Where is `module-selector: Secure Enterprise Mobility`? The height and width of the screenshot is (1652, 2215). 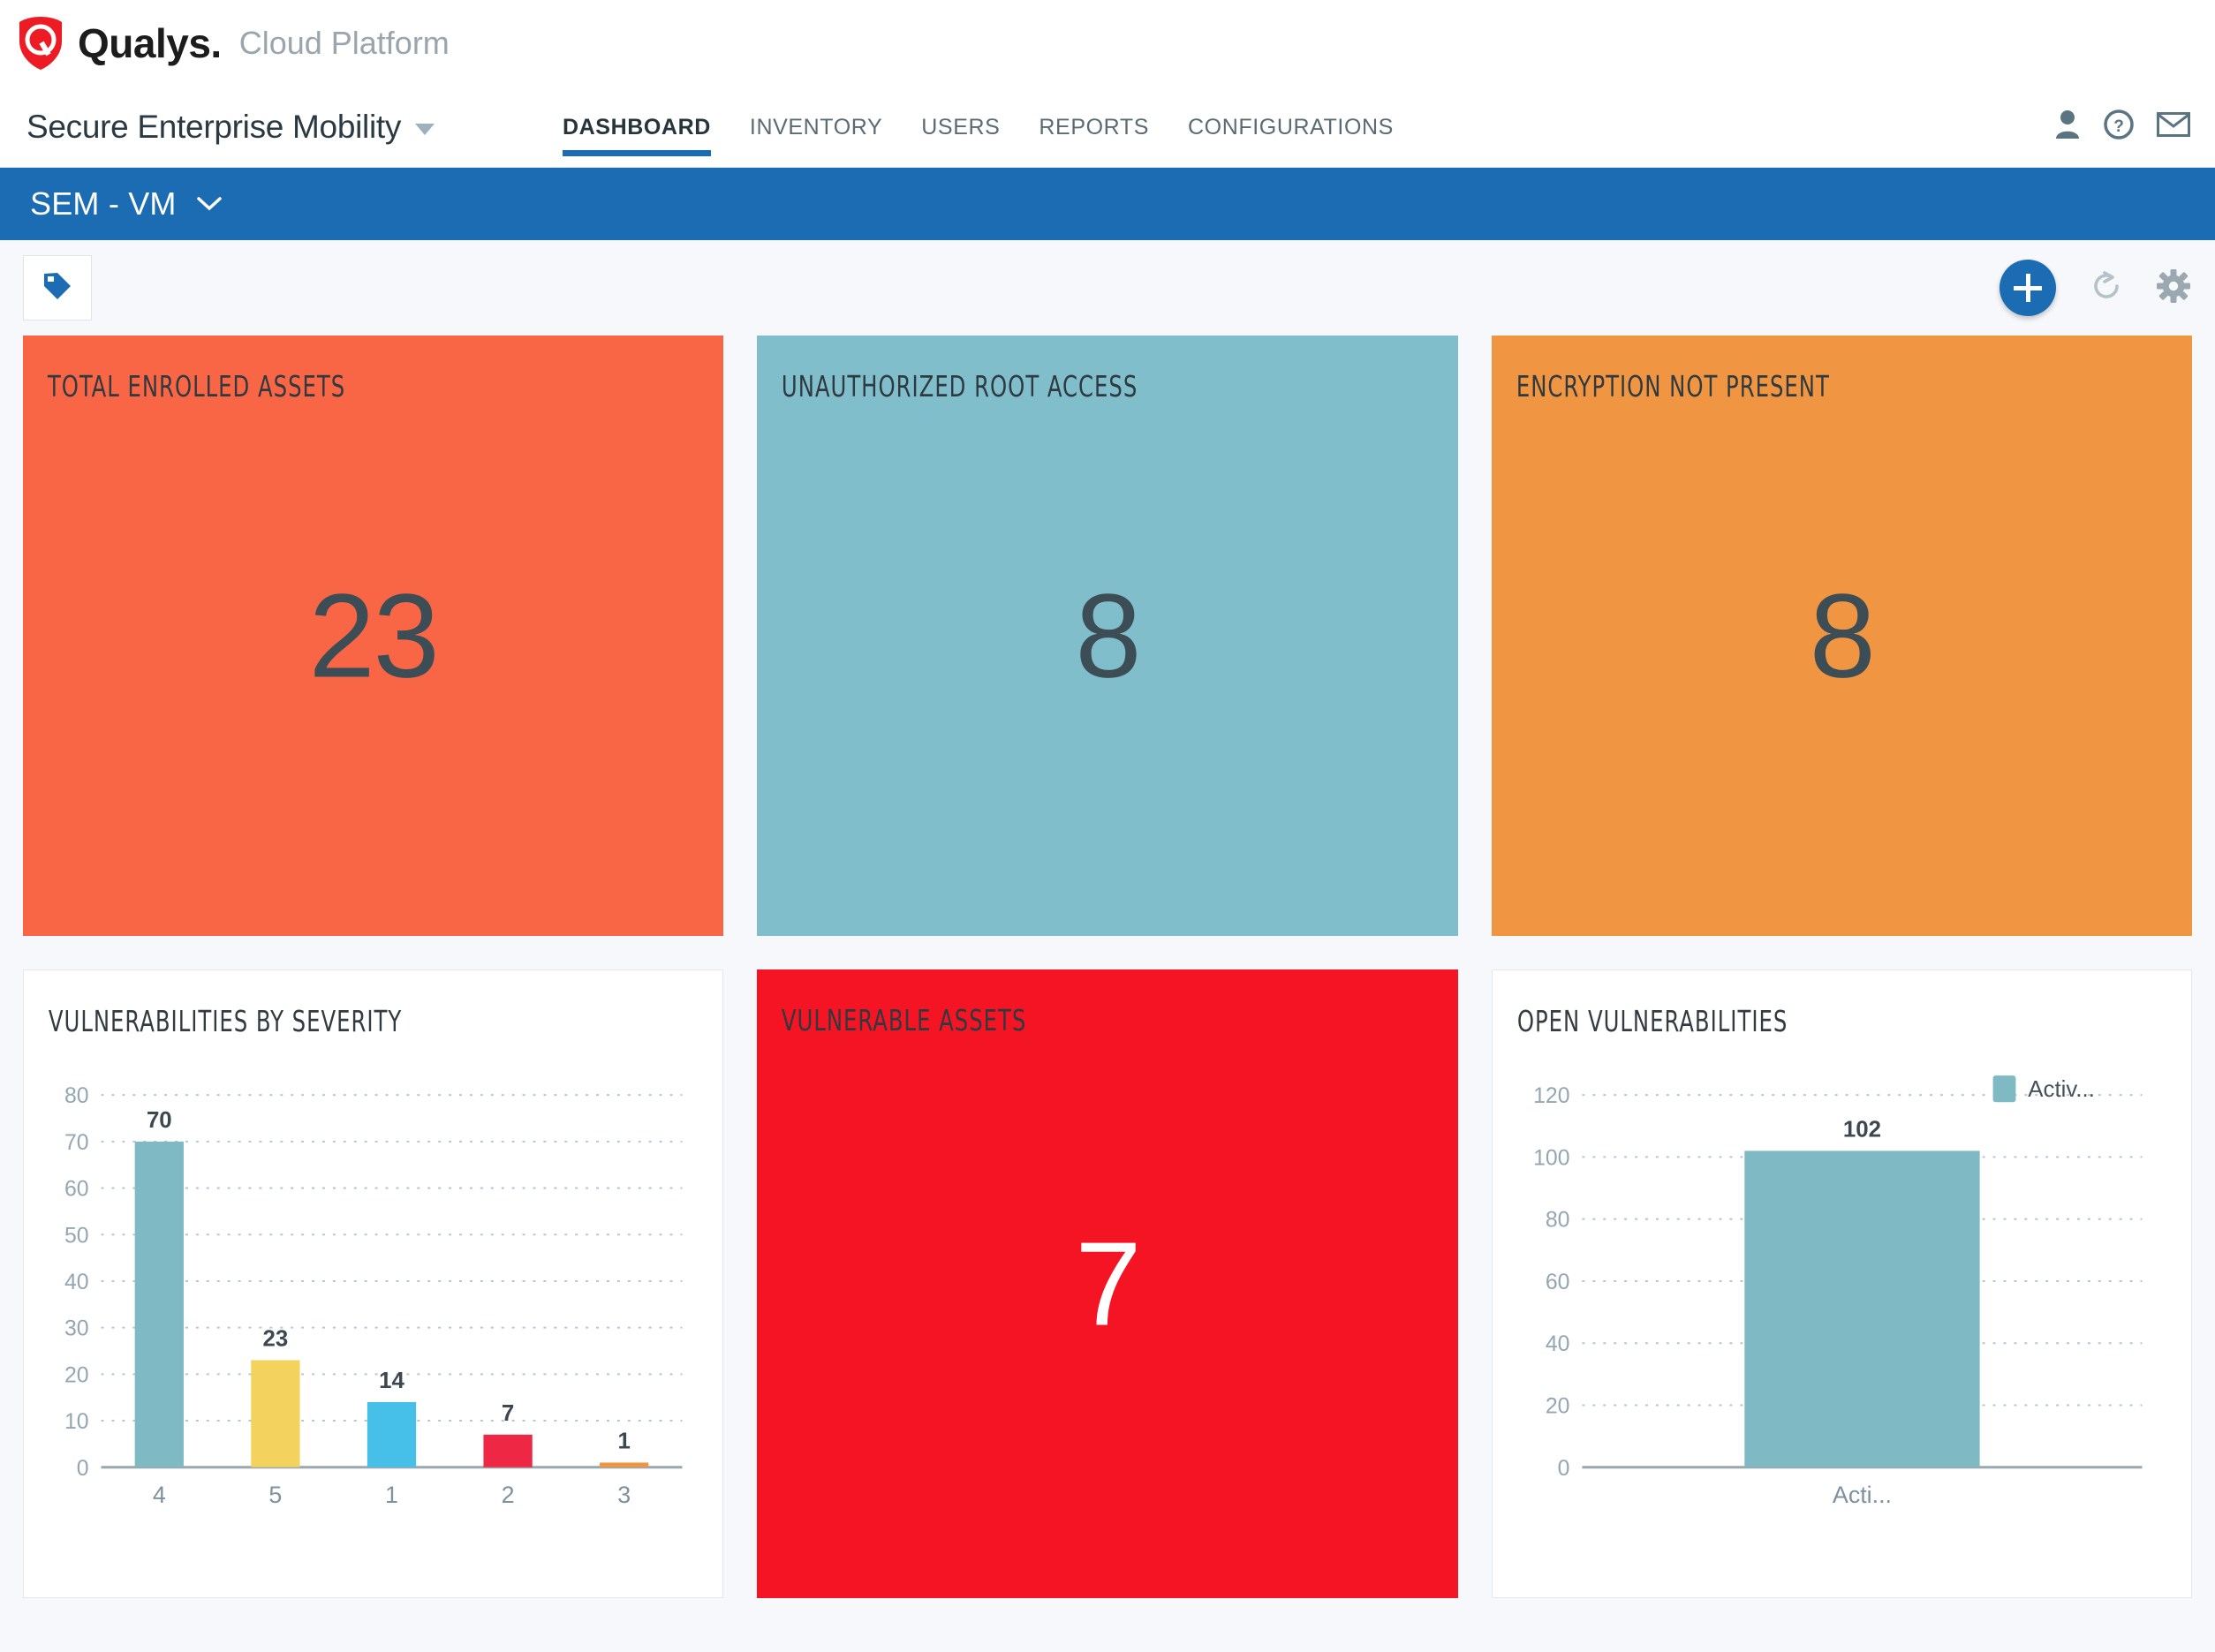 module-selector: Secure Enterprise Mobility is located at coordinates (230, 127).